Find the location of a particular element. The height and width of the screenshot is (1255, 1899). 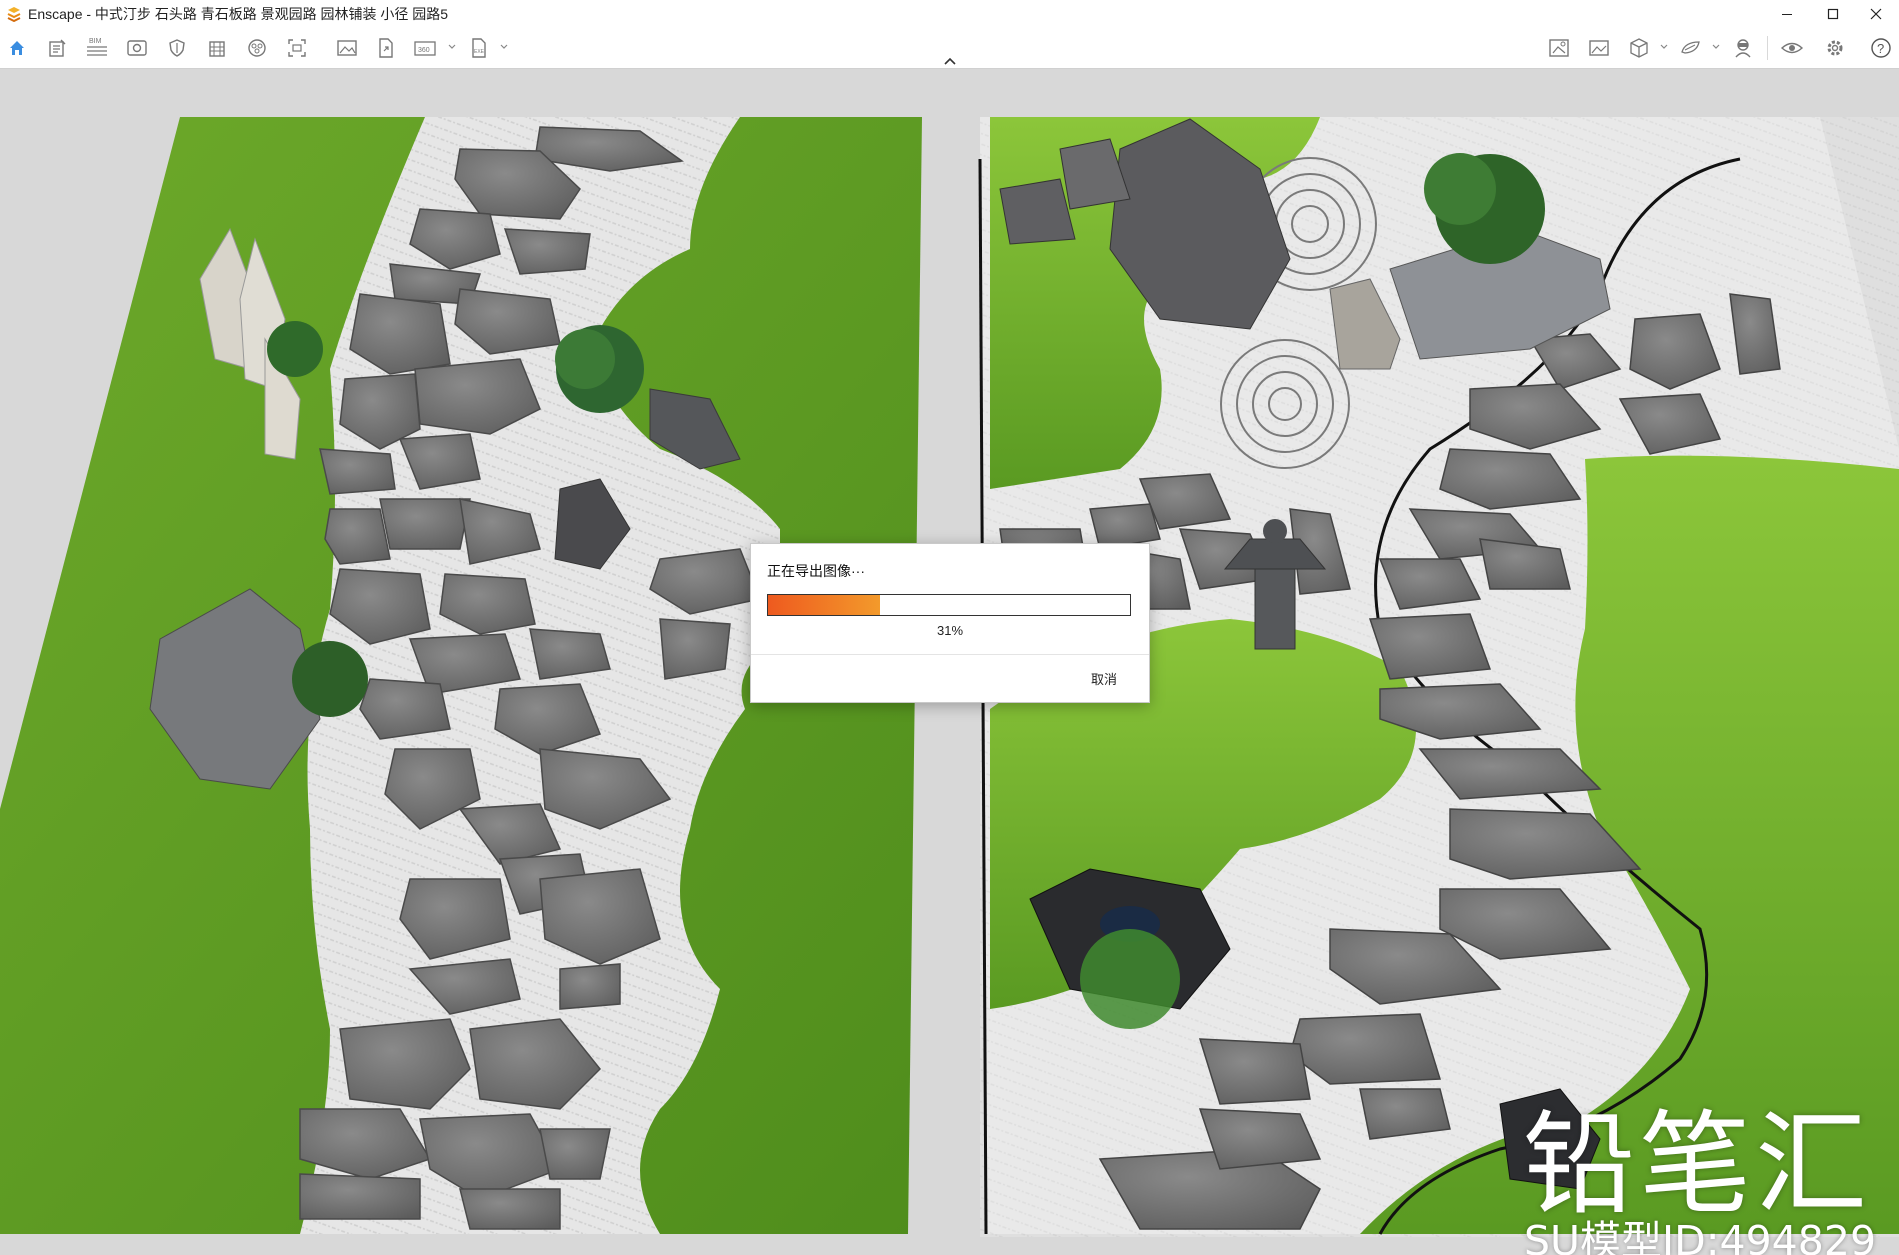

bim-button: BIM is located at coordinates (97, 48).